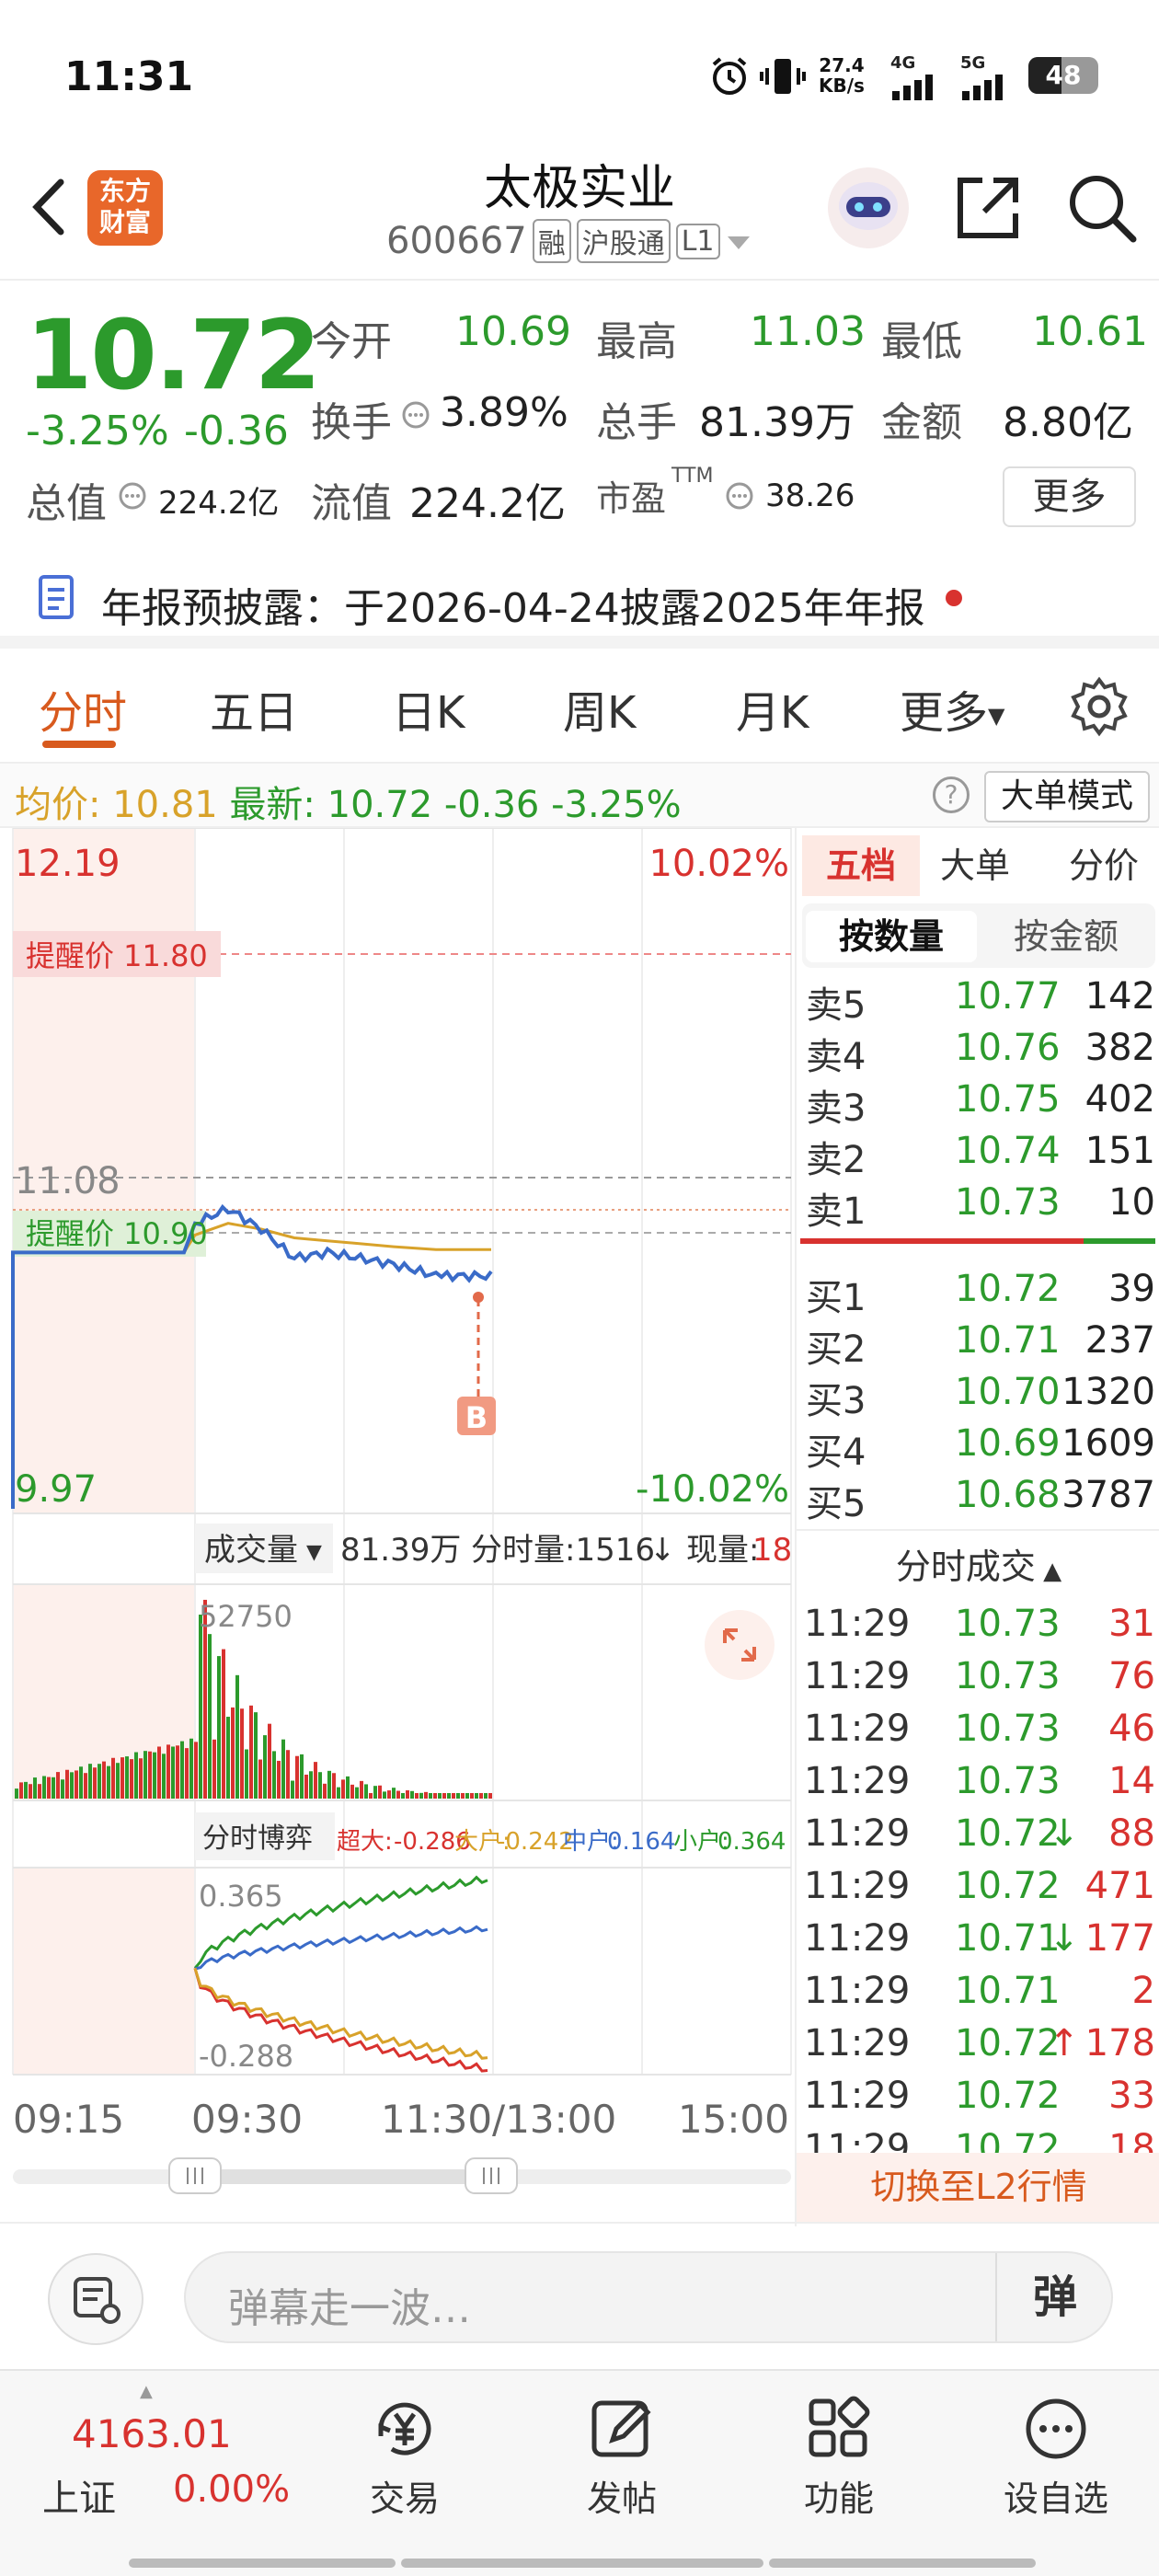 This screenshot has width=1159, height=2576. Describe the element at coordinates (979, 1155) in the screenshot. I see `ask-level-row: 卖2 10.74 151` at that location.